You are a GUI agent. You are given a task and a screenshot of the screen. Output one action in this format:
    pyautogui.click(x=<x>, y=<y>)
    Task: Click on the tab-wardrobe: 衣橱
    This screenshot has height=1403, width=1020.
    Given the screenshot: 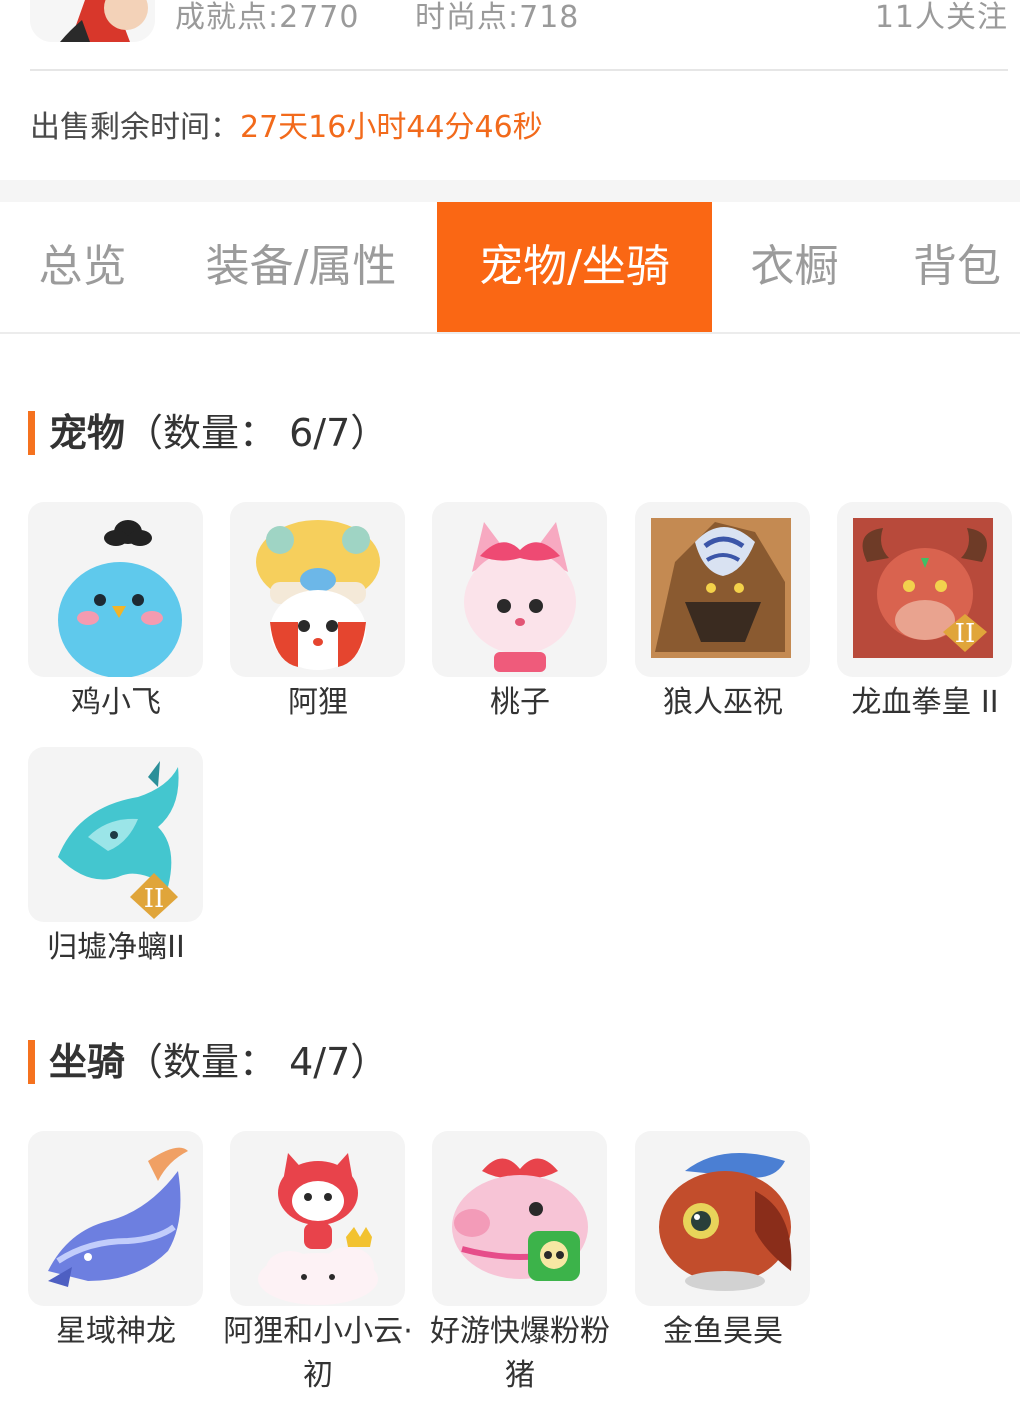 What is the action you would take?
    pyautogui.click(x=794, y=267)
    